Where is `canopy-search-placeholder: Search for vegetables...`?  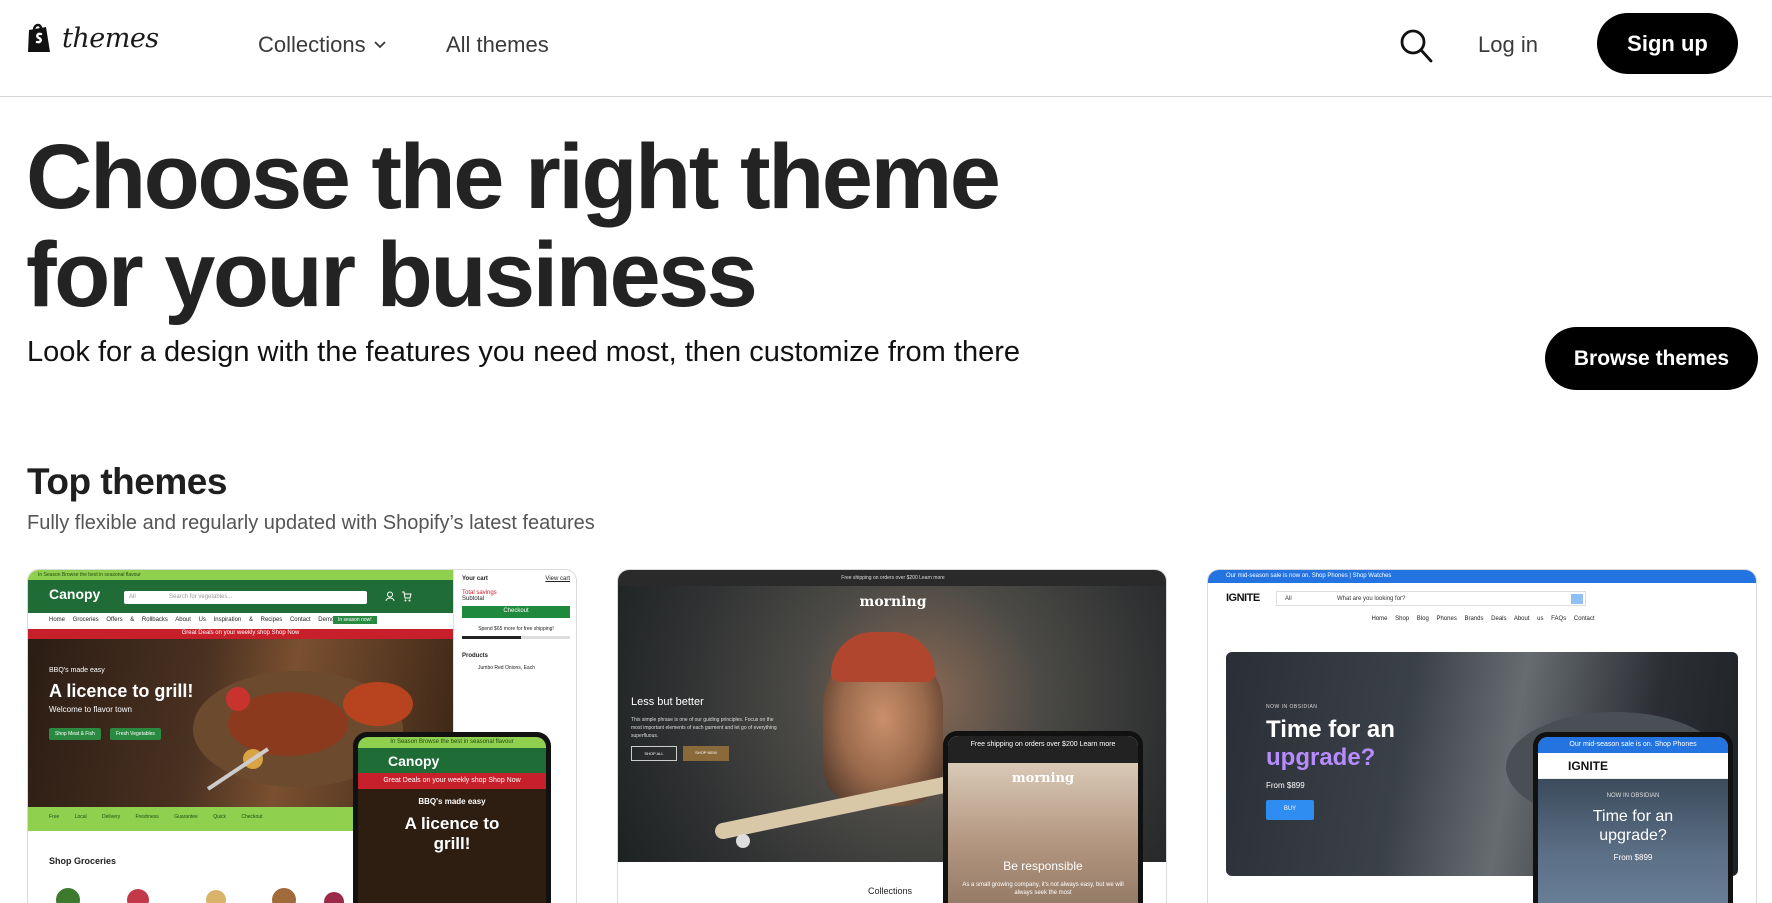
canopy-search-placeholder: Search for vegetables... is located at coordinates (201, 597).